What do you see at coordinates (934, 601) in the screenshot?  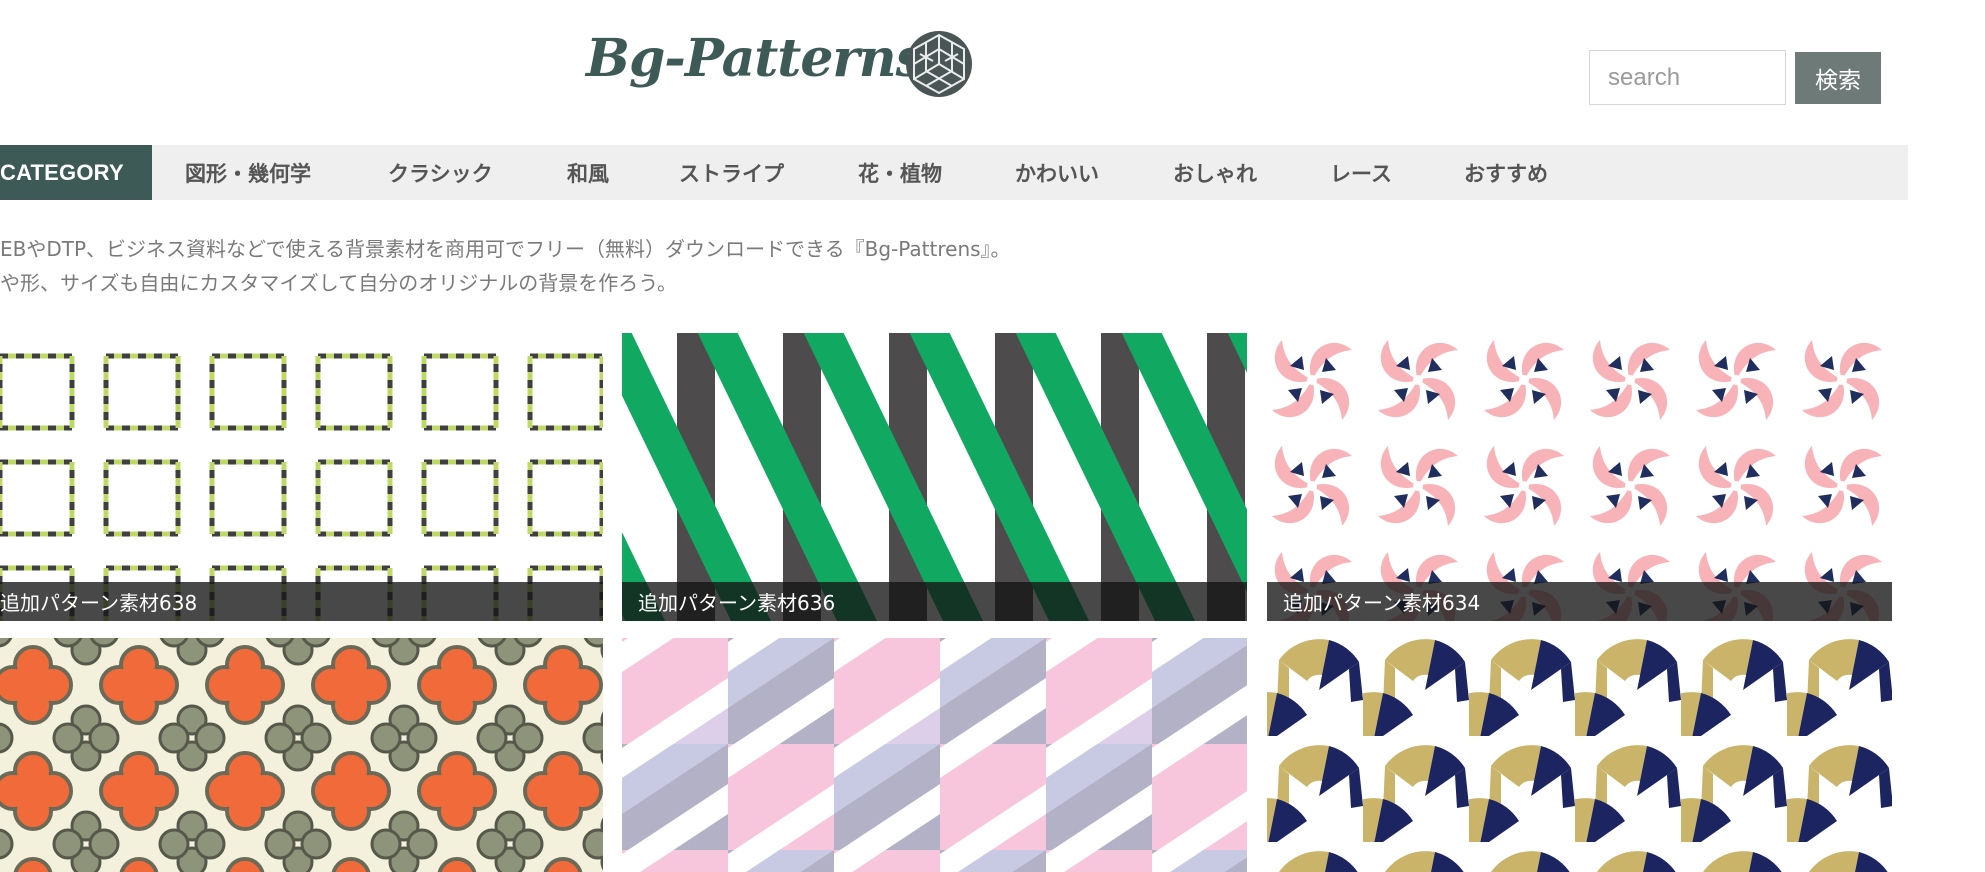 I see `card-title: 追加パターン素材636` at bounding box center [934, 601].